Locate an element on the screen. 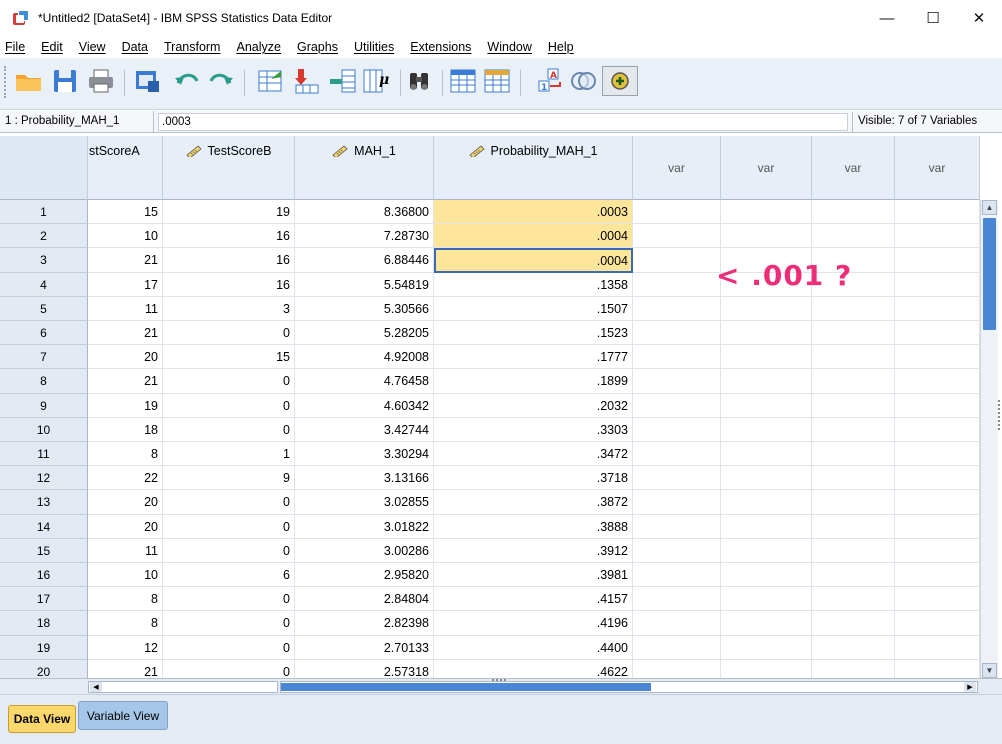  menu-view: View is located at coordinates (92, 47).